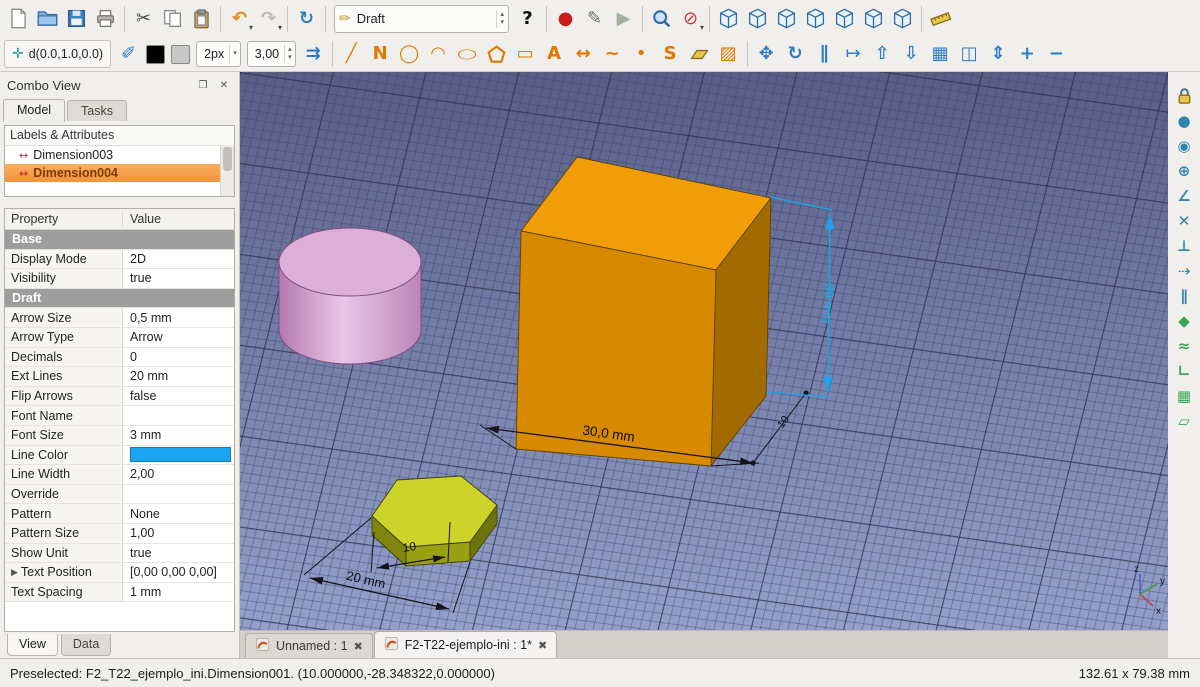  I want to click on draft-facebinder, so click(699, 54).